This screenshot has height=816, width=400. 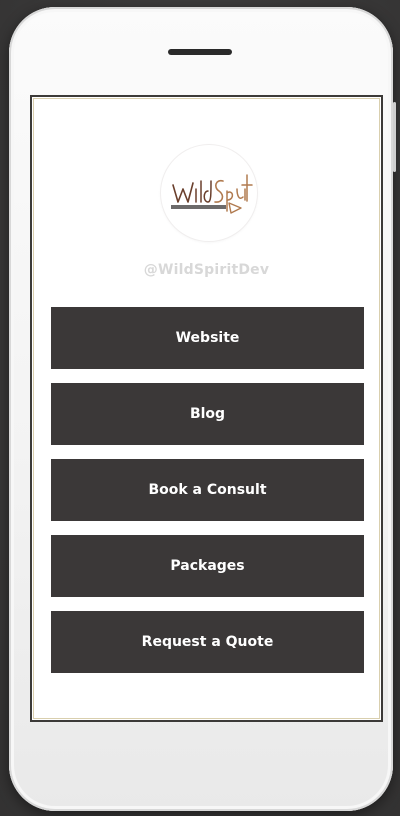 I want to click on blog-link-button: Blog, so click(x=207, y=414).